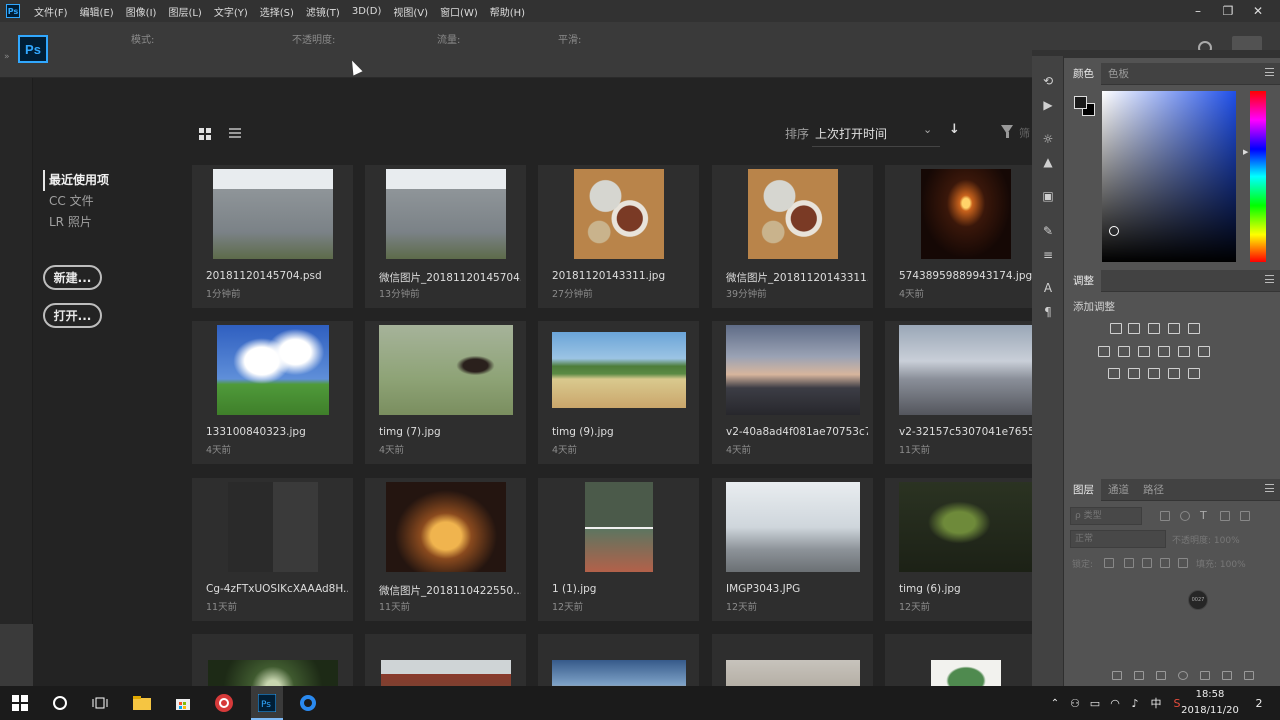  Describe the element at coordinates (1134, 373) in the screenshot. I see `posterize-icon` at that location.